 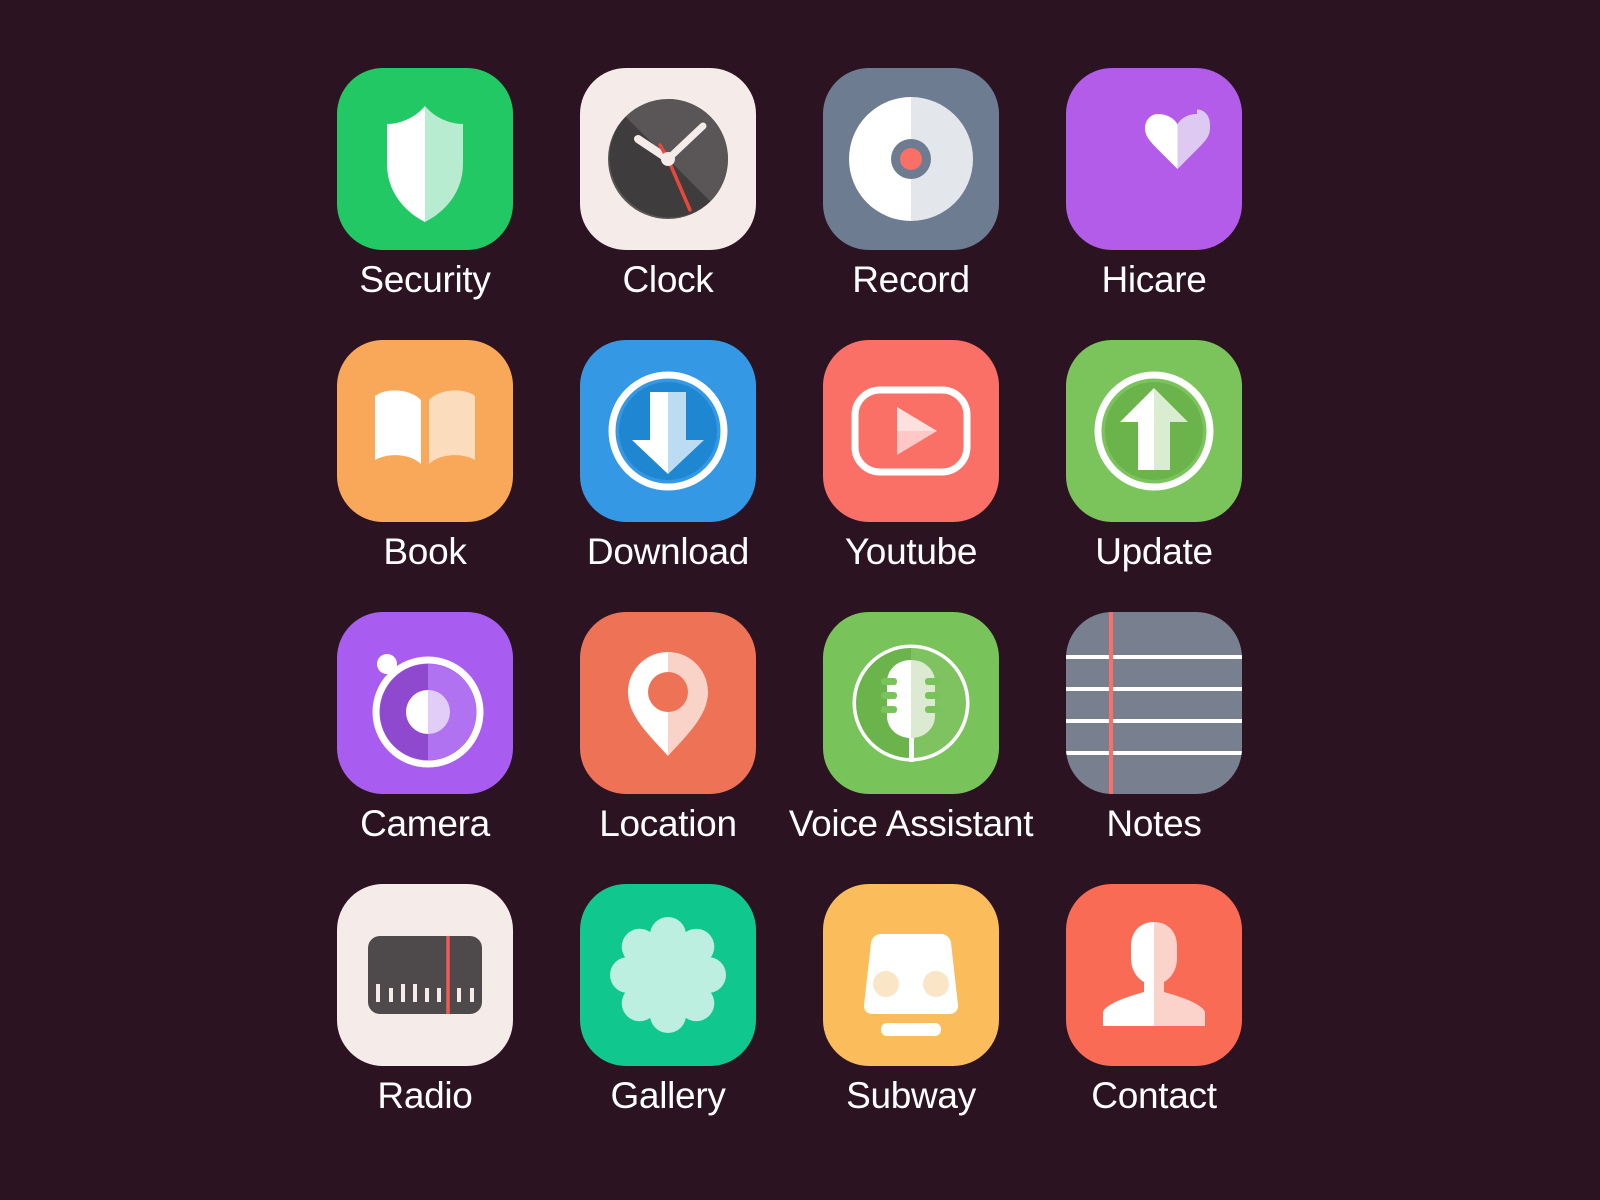 I want to click on app-label-location: Location, so click(x=668, y=823).